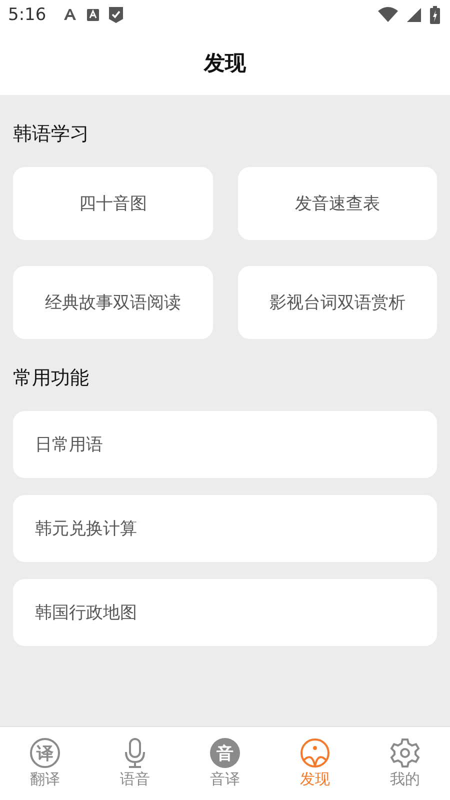 Image resolution: width=450 pixels, height=800 pixels. Describe the element at coordinates (116, 15) in the screenshot. I see `shield-check-icon` at that location.